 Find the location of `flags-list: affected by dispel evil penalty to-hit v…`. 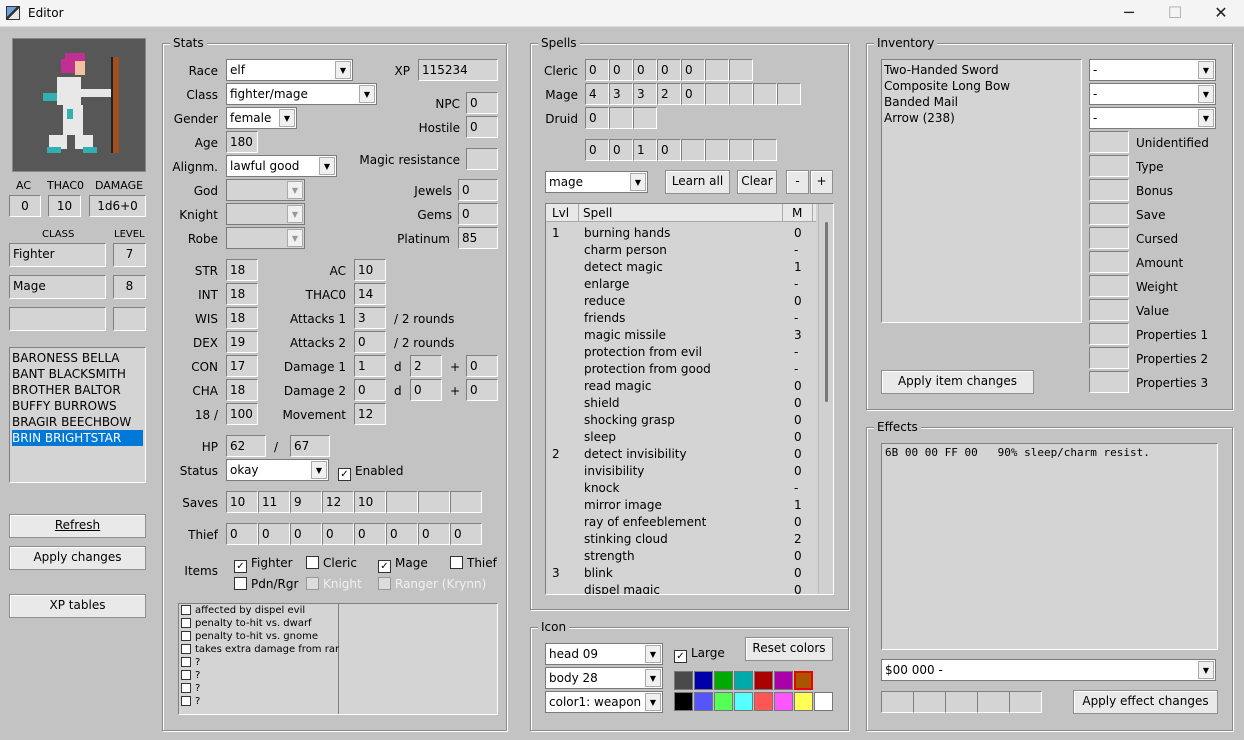

flags-list: affected by dispel evil penalty to-hit v… is located at coordinates (338, 659).